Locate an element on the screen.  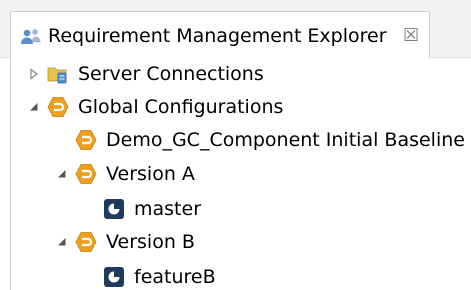
close-icon: ☒ is located at coordinates (411, 36).